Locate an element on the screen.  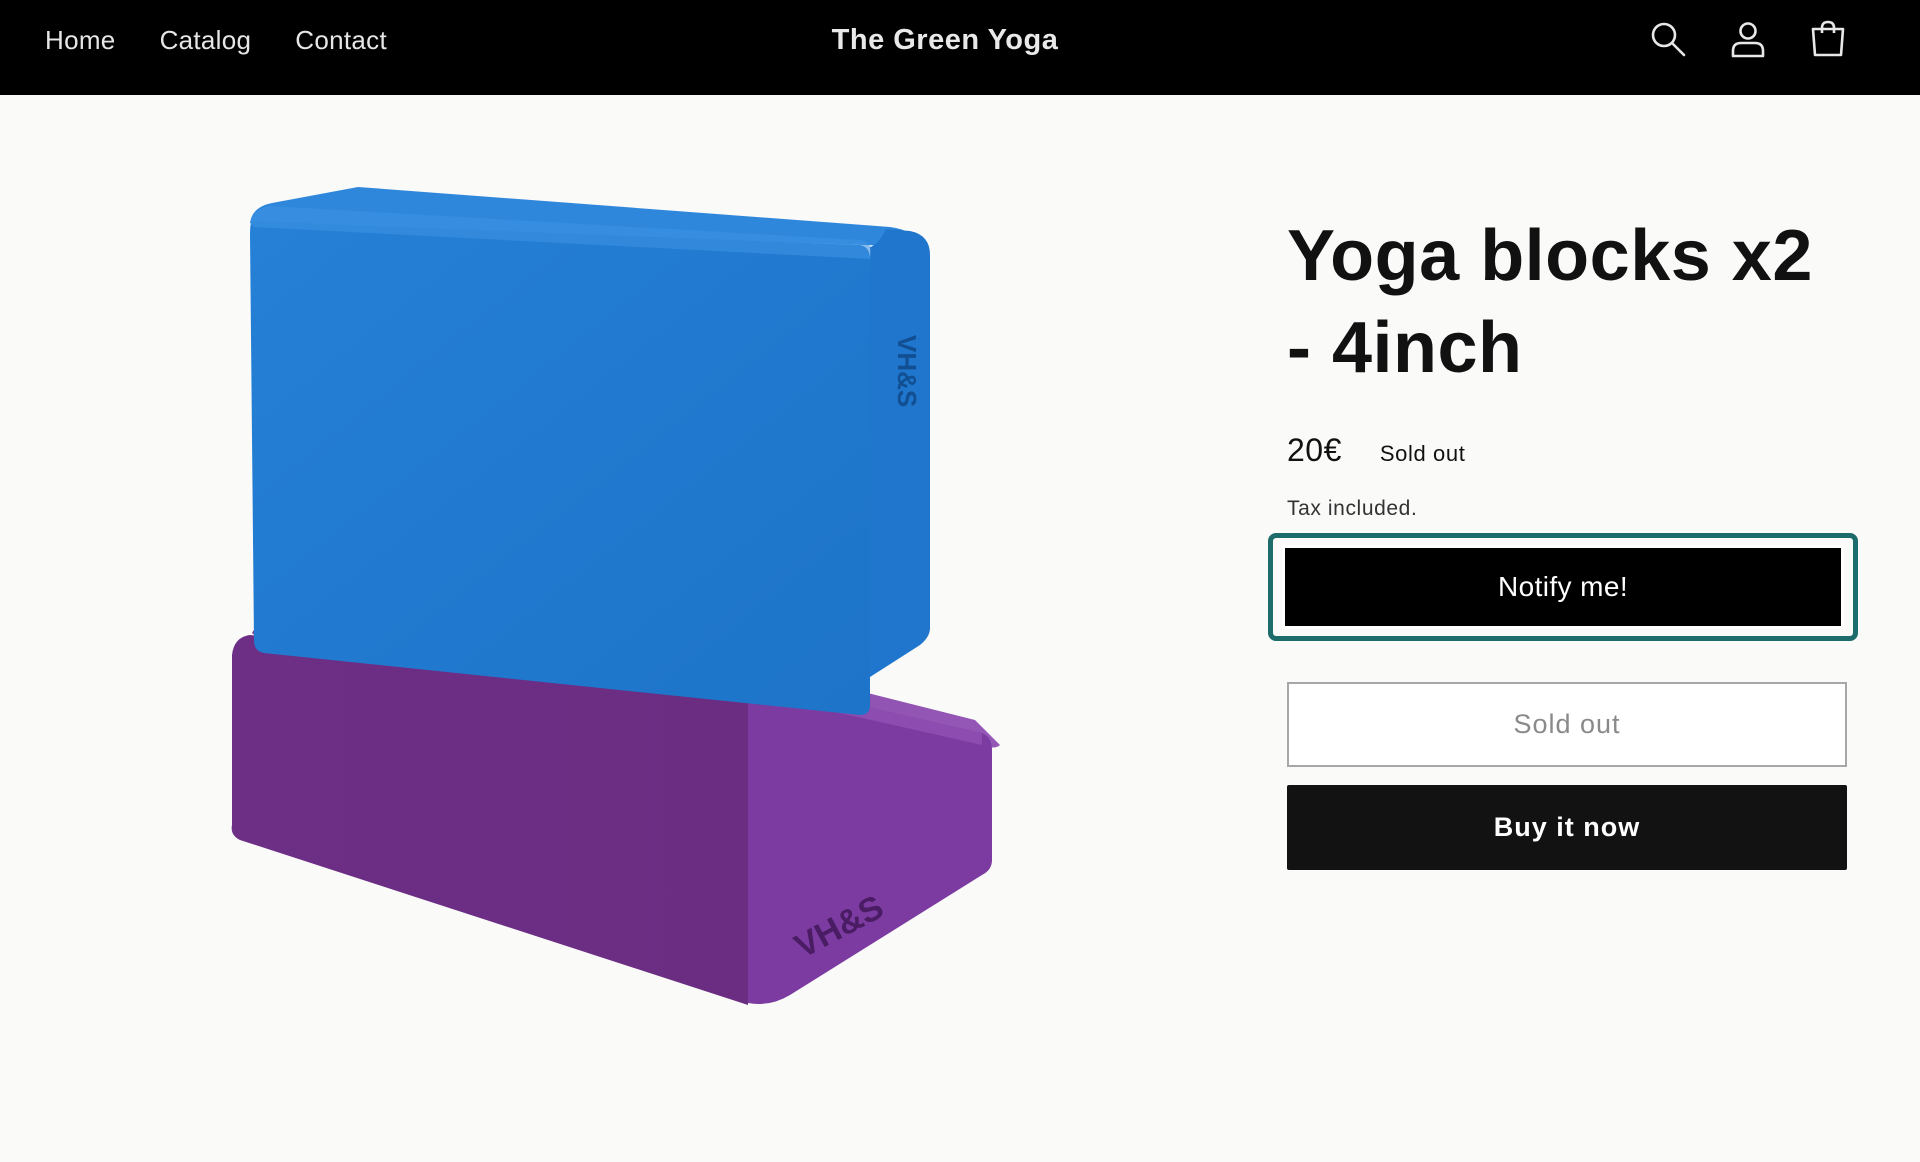
account-icon is located at coordinates (1748, 40).